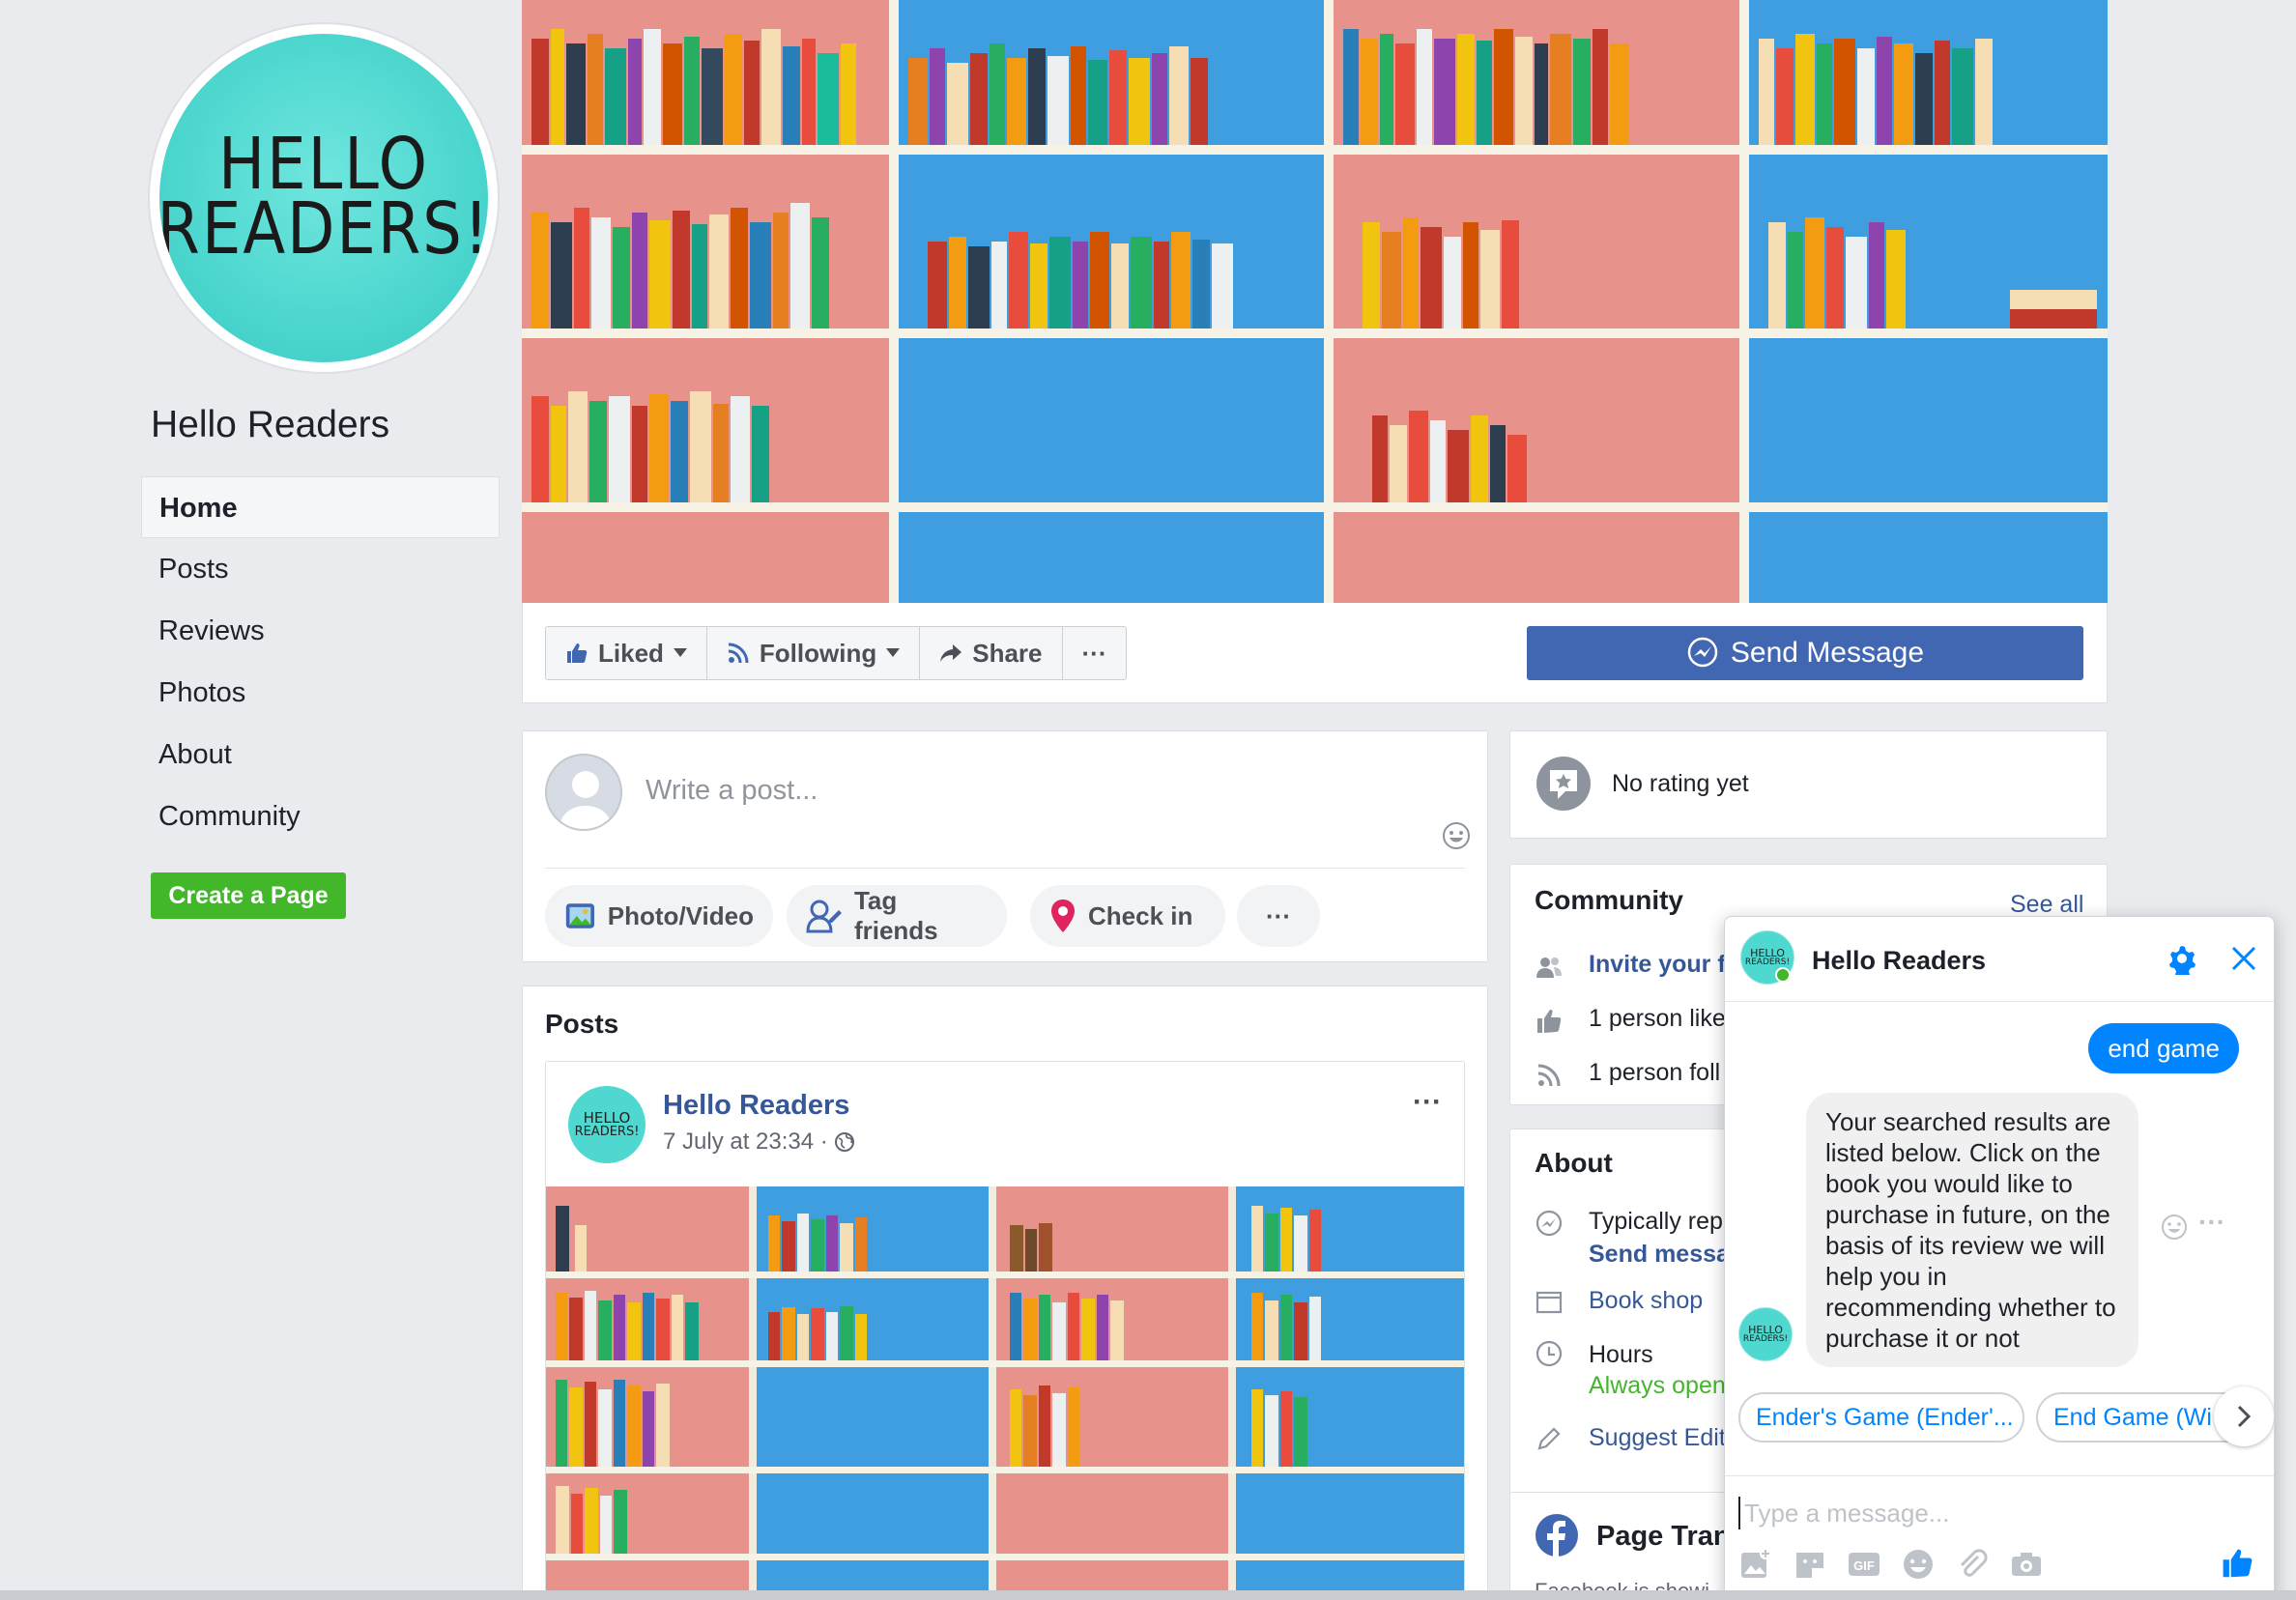 Image resolution: width=2296 pixels, height=1600 pixels. Describe the element at coordinates (2243, 958) in the screenshot. I see `close-icon` at that location.